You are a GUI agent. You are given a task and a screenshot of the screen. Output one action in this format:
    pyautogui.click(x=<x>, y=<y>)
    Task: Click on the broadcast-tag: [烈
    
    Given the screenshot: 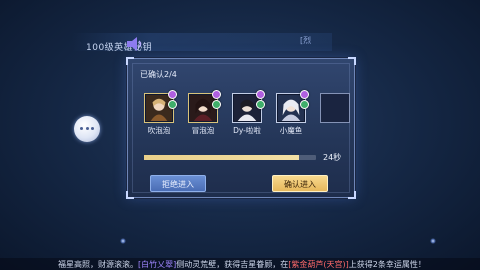 What is the action you would take?
    pyautogui.click(x=306, y=40)
    